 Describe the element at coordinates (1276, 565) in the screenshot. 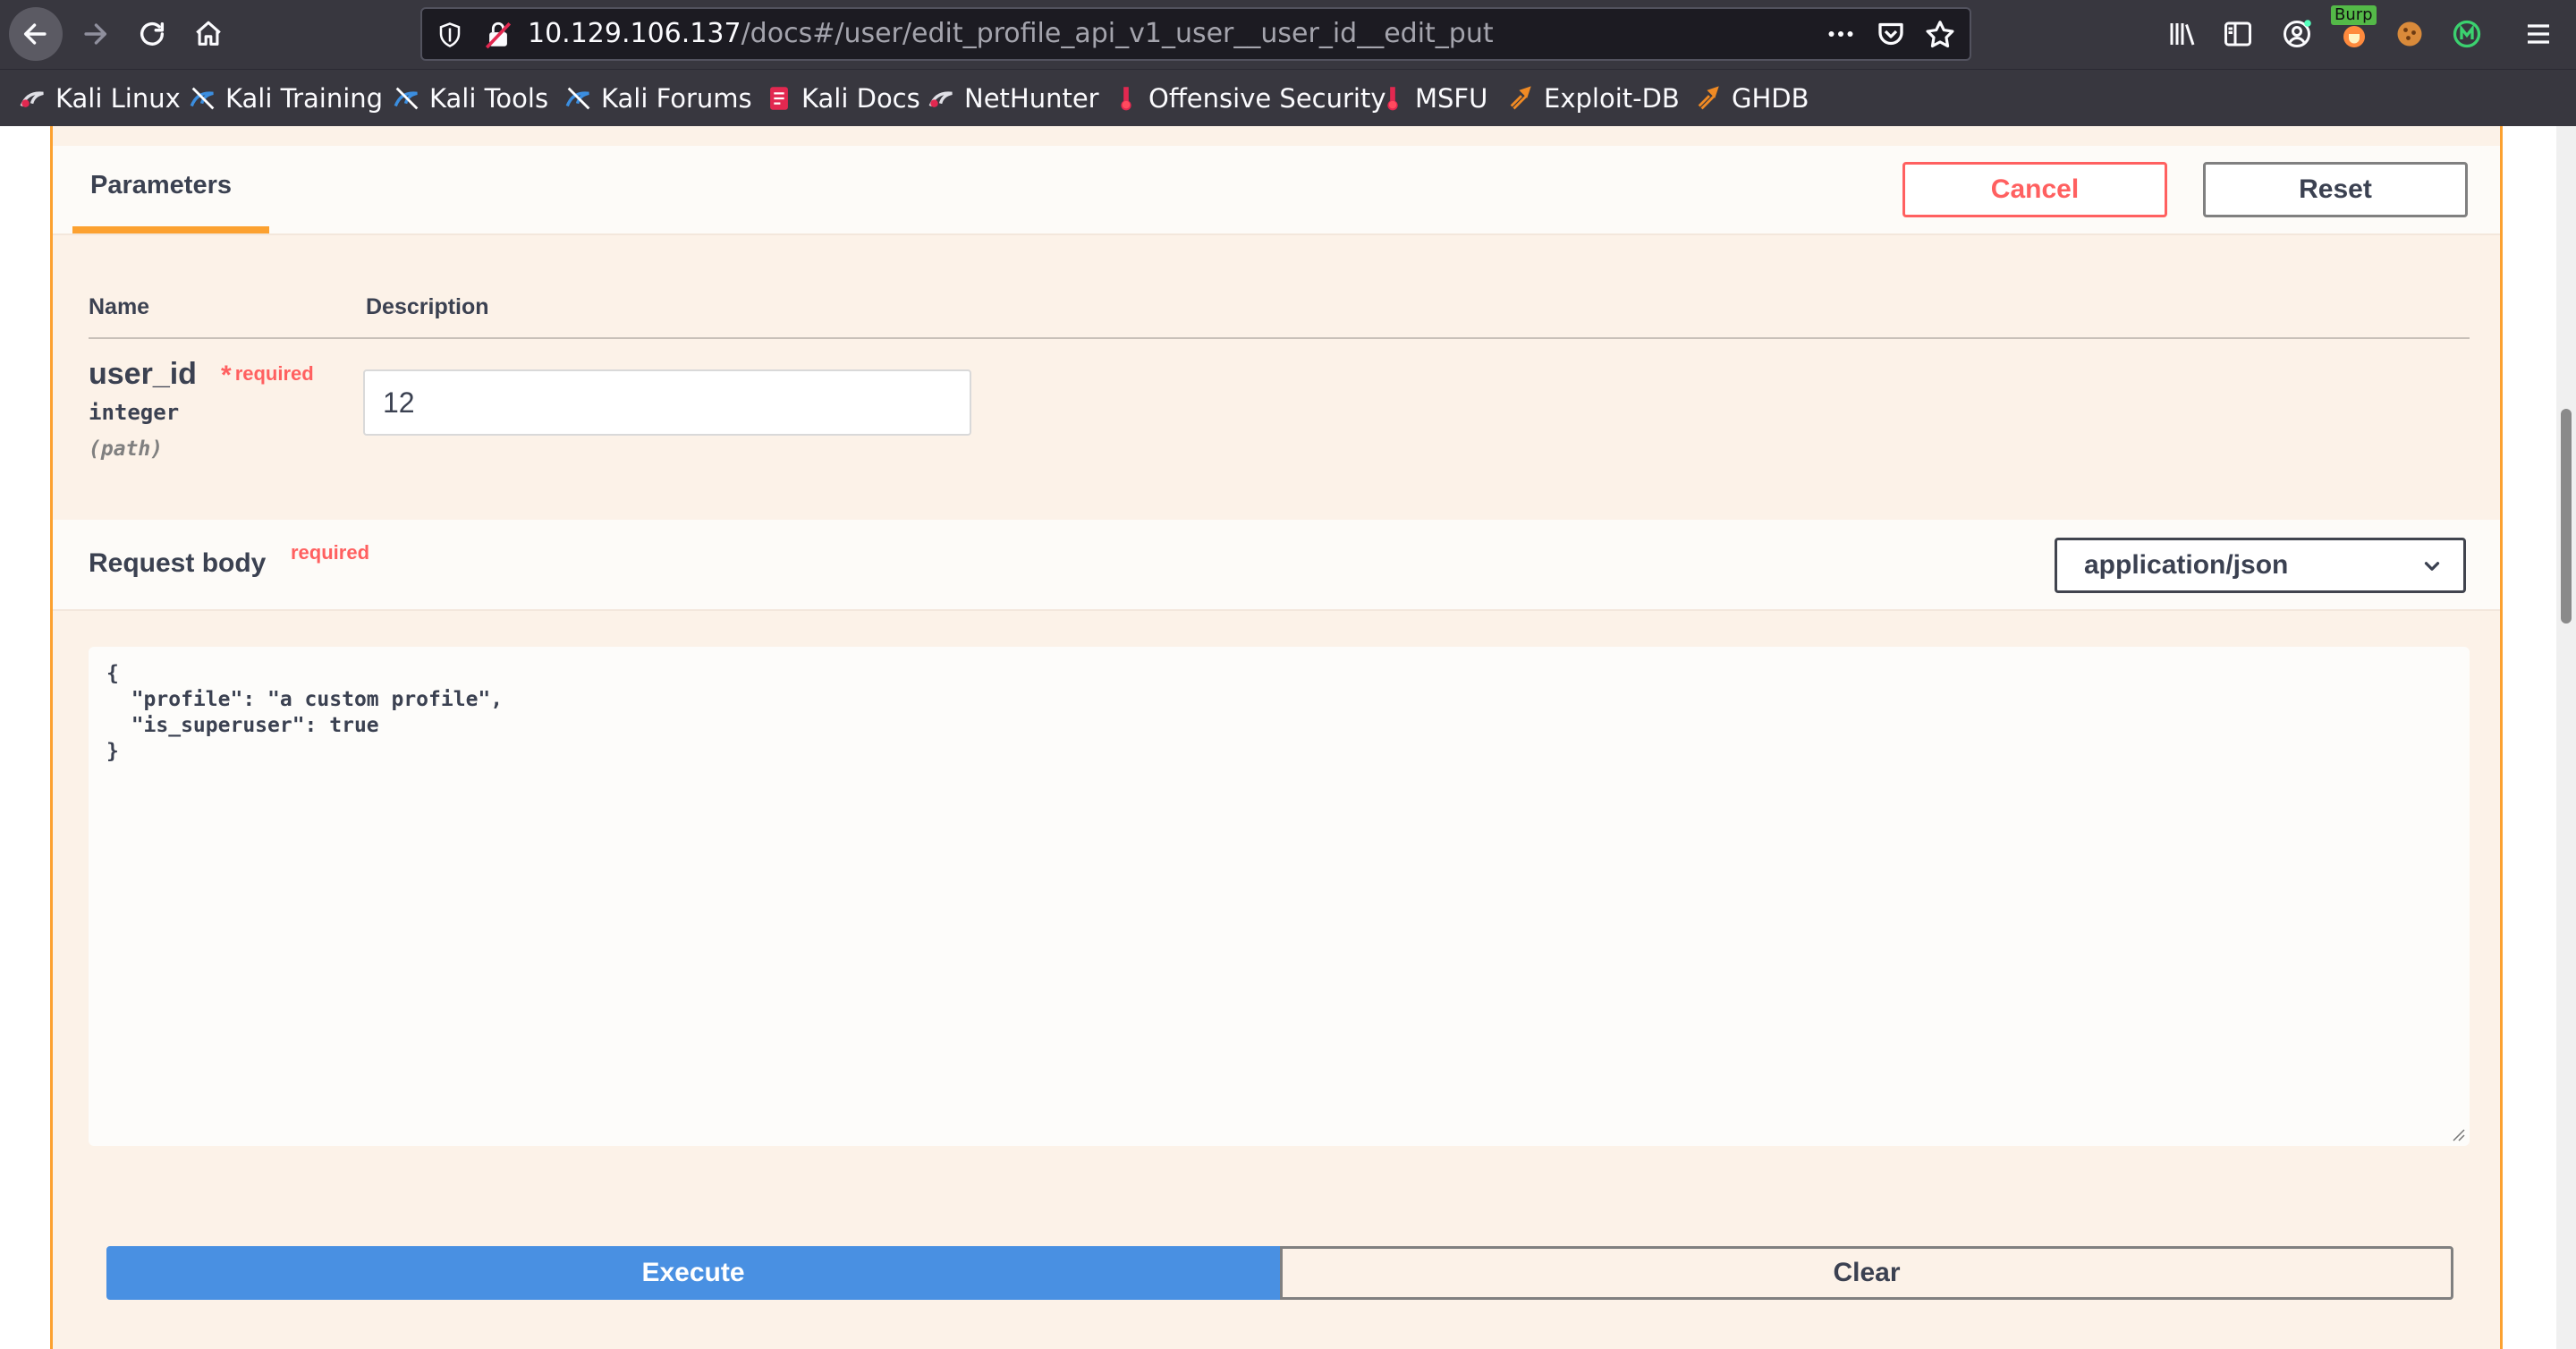

I see `request-body-header: Request body required application/json` at that location.